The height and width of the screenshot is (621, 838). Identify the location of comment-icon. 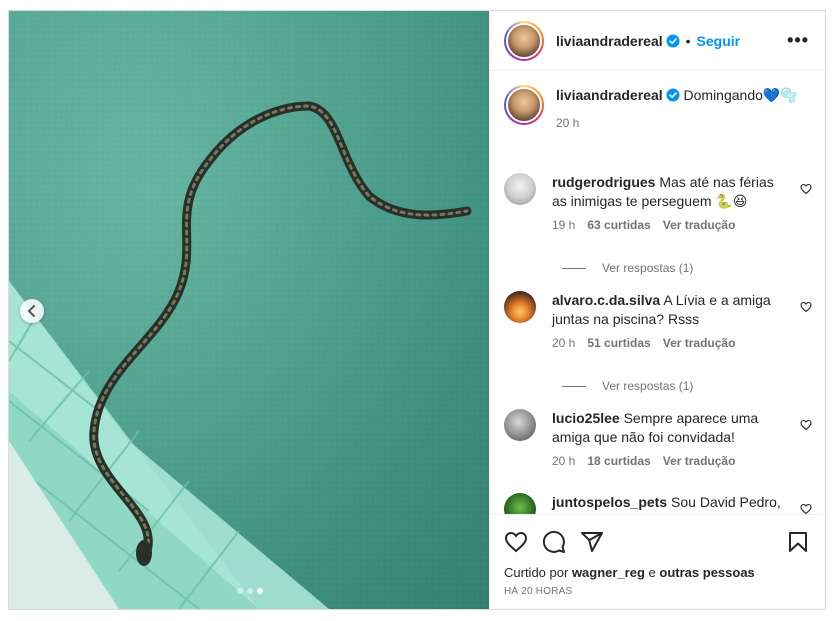
(553, 541).